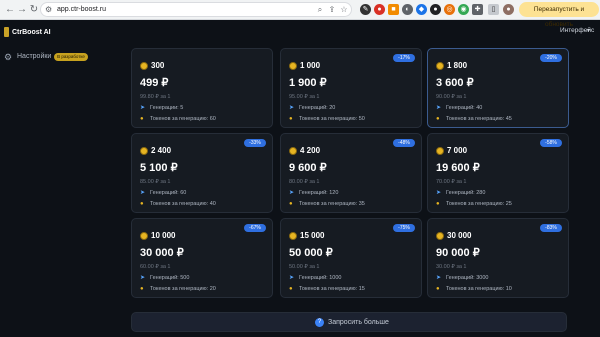 The width and height of the screenshot is (600, 337). What do you see at coordinates (393, 9) in the screenshot?
I see `extension-icon: ■` at bounding box center [393, 9].